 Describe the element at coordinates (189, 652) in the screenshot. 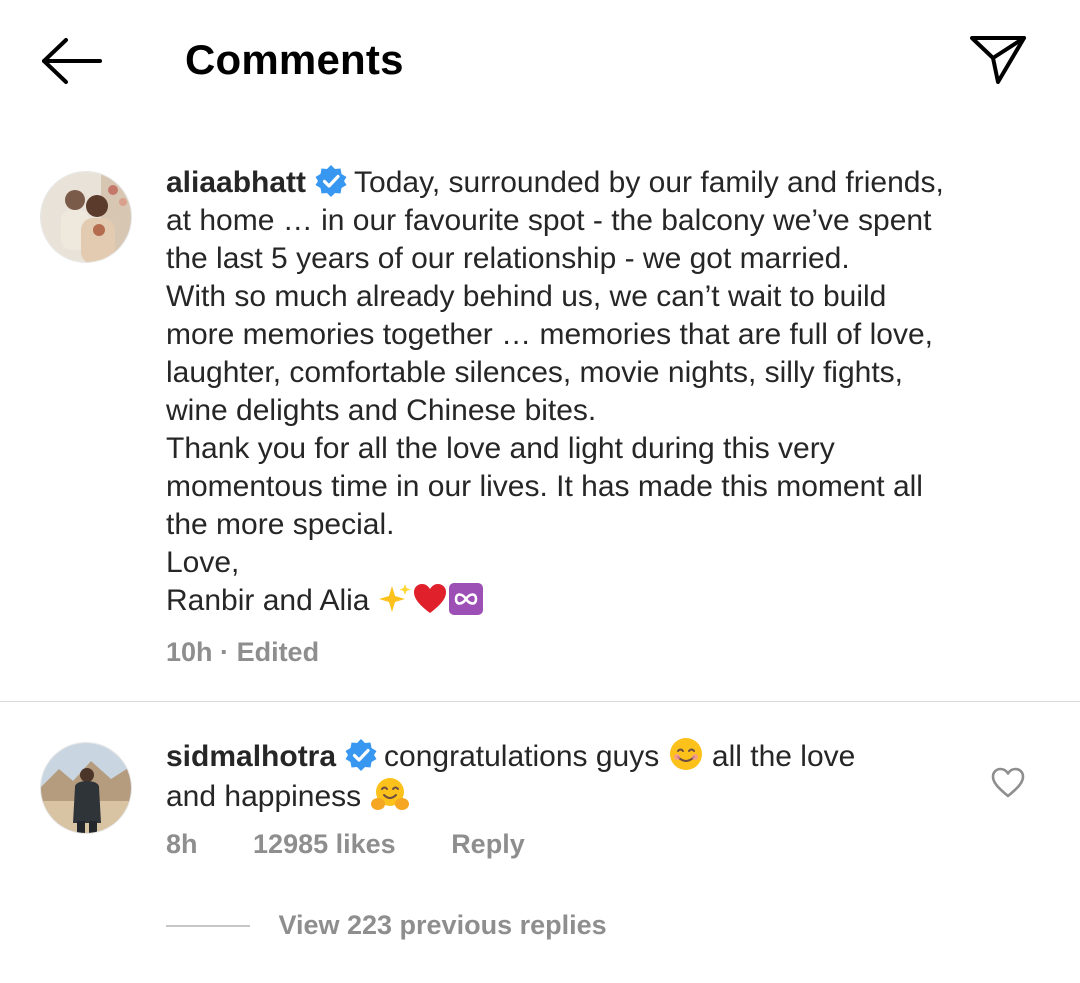

I see `caption-time: 10h` at that location.